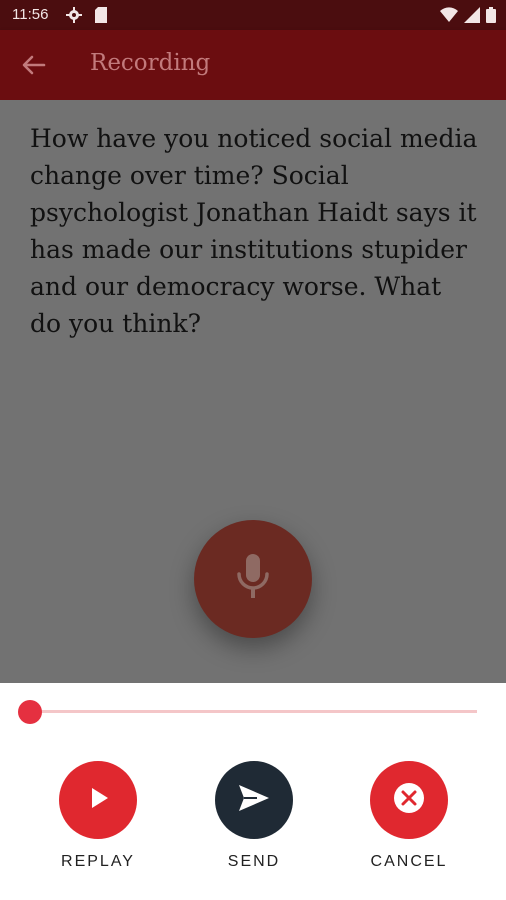  Describe the element at coordinates (30, 14) in the screenshot. I see `status-time: 11:56` at that location.